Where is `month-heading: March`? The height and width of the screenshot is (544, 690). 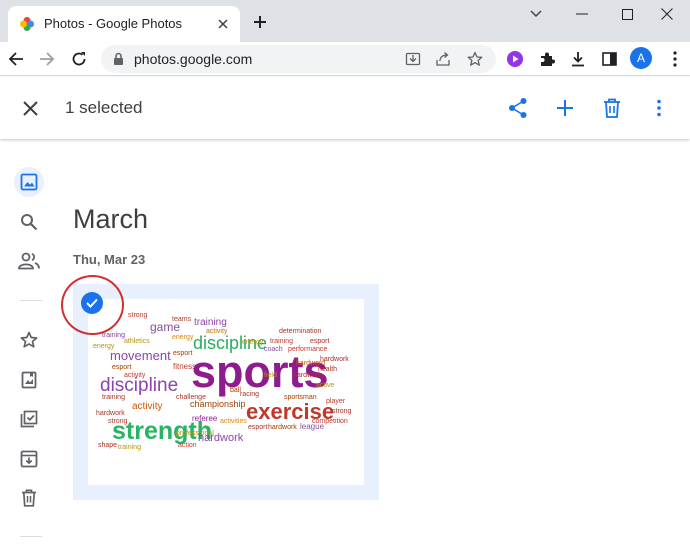
month-heading: March is located at coordinates (111, 219).